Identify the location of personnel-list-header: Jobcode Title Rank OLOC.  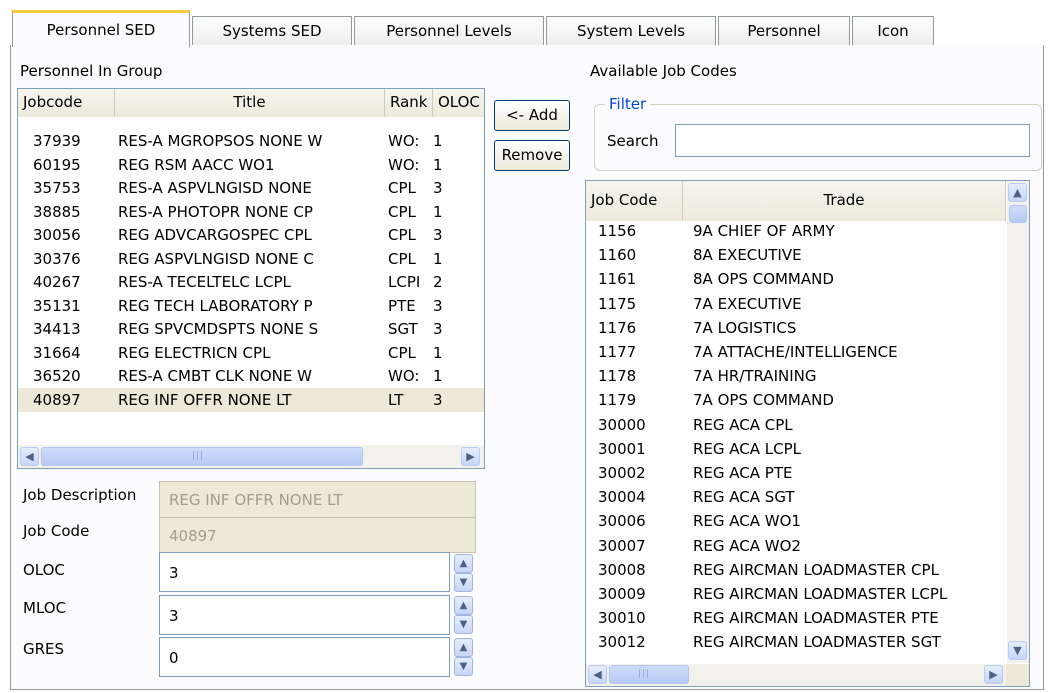
(251, 103).